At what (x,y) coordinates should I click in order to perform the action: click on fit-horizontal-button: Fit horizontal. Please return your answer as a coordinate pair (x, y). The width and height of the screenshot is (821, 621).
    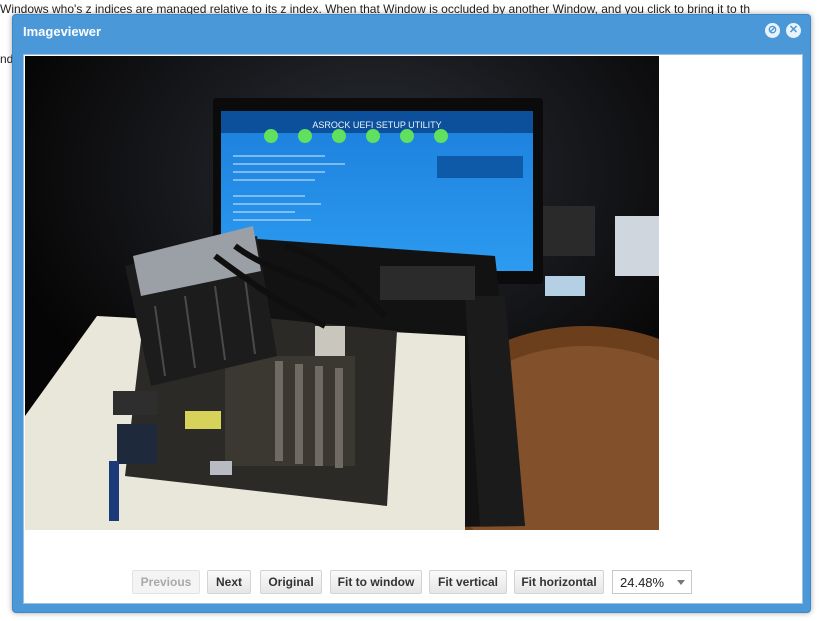
    Looking at the image, I should click on (559, 582).